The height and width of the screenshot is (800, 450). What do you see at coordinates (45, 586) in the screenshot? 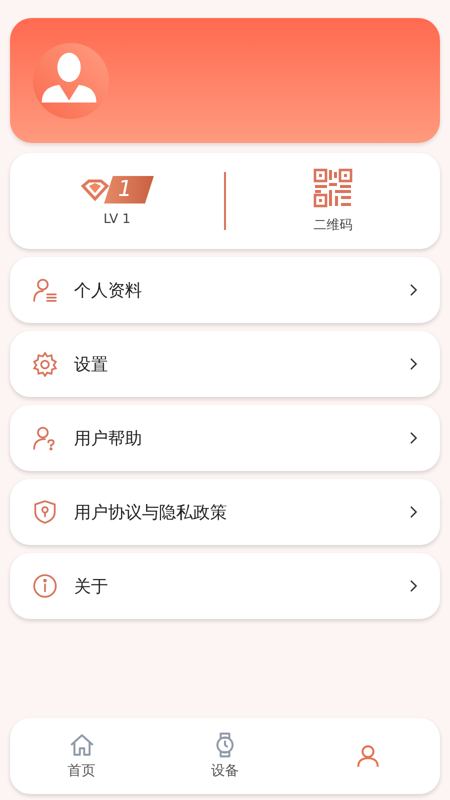
I see `info-icon` at bounding box center [45, 586].